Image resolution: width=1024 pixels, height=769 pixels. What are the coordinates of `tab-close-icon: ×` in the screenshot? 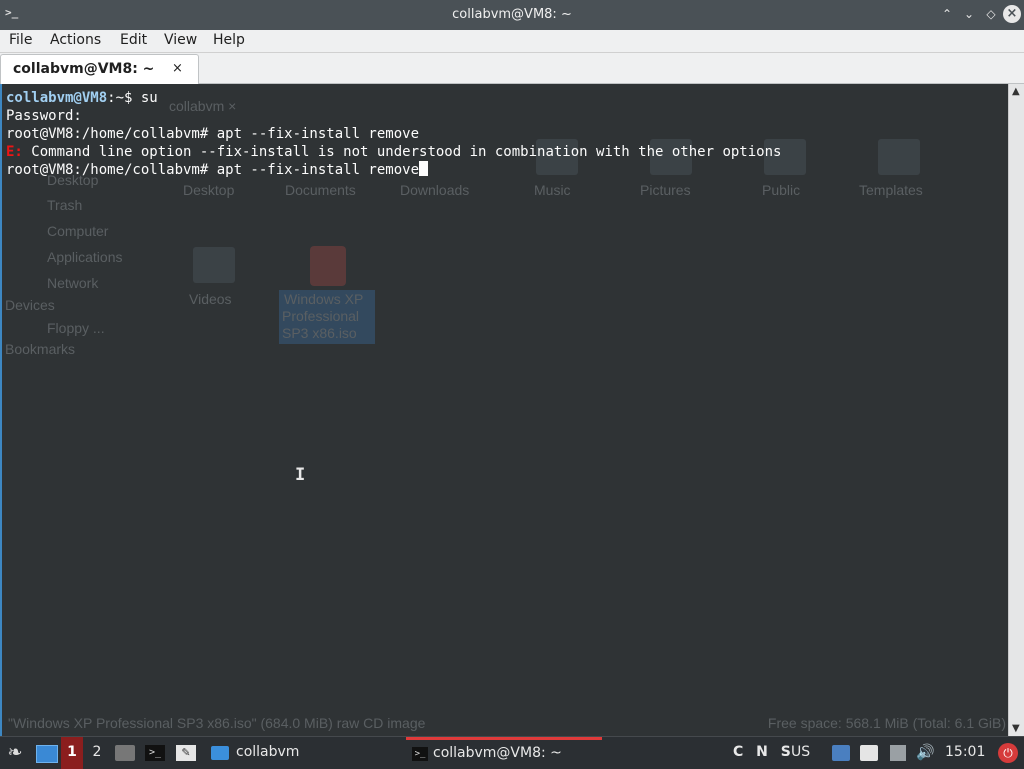 It's located at (177, 68).